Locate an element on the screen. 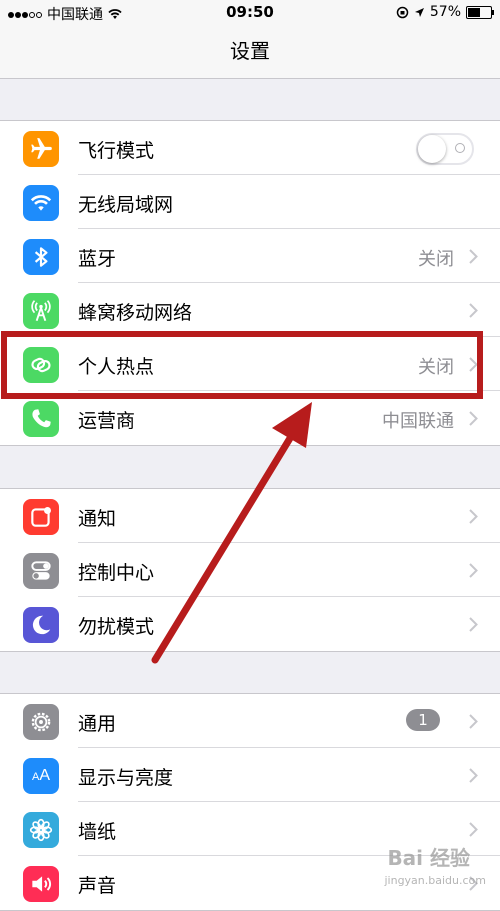  gear-icon is located at coordinates (41, 722).